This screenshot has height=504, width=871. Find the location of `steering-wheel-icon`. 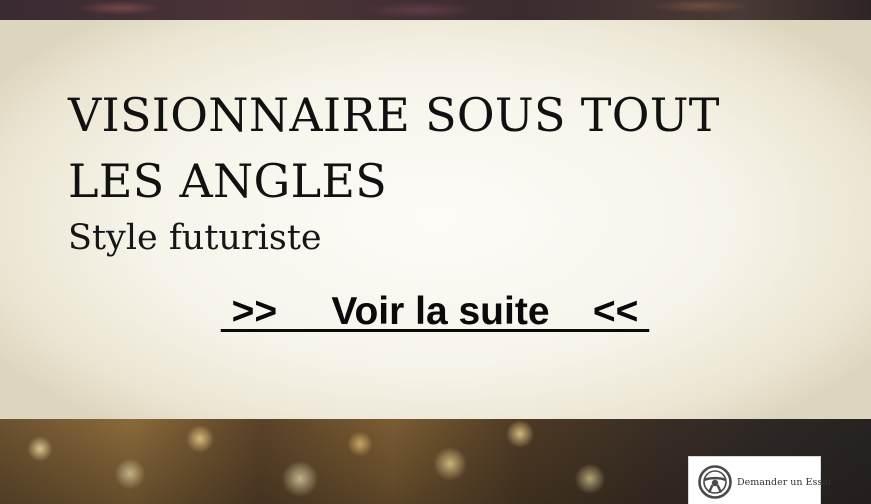

steering-wheel-icon is located at coordinates (715, 482).